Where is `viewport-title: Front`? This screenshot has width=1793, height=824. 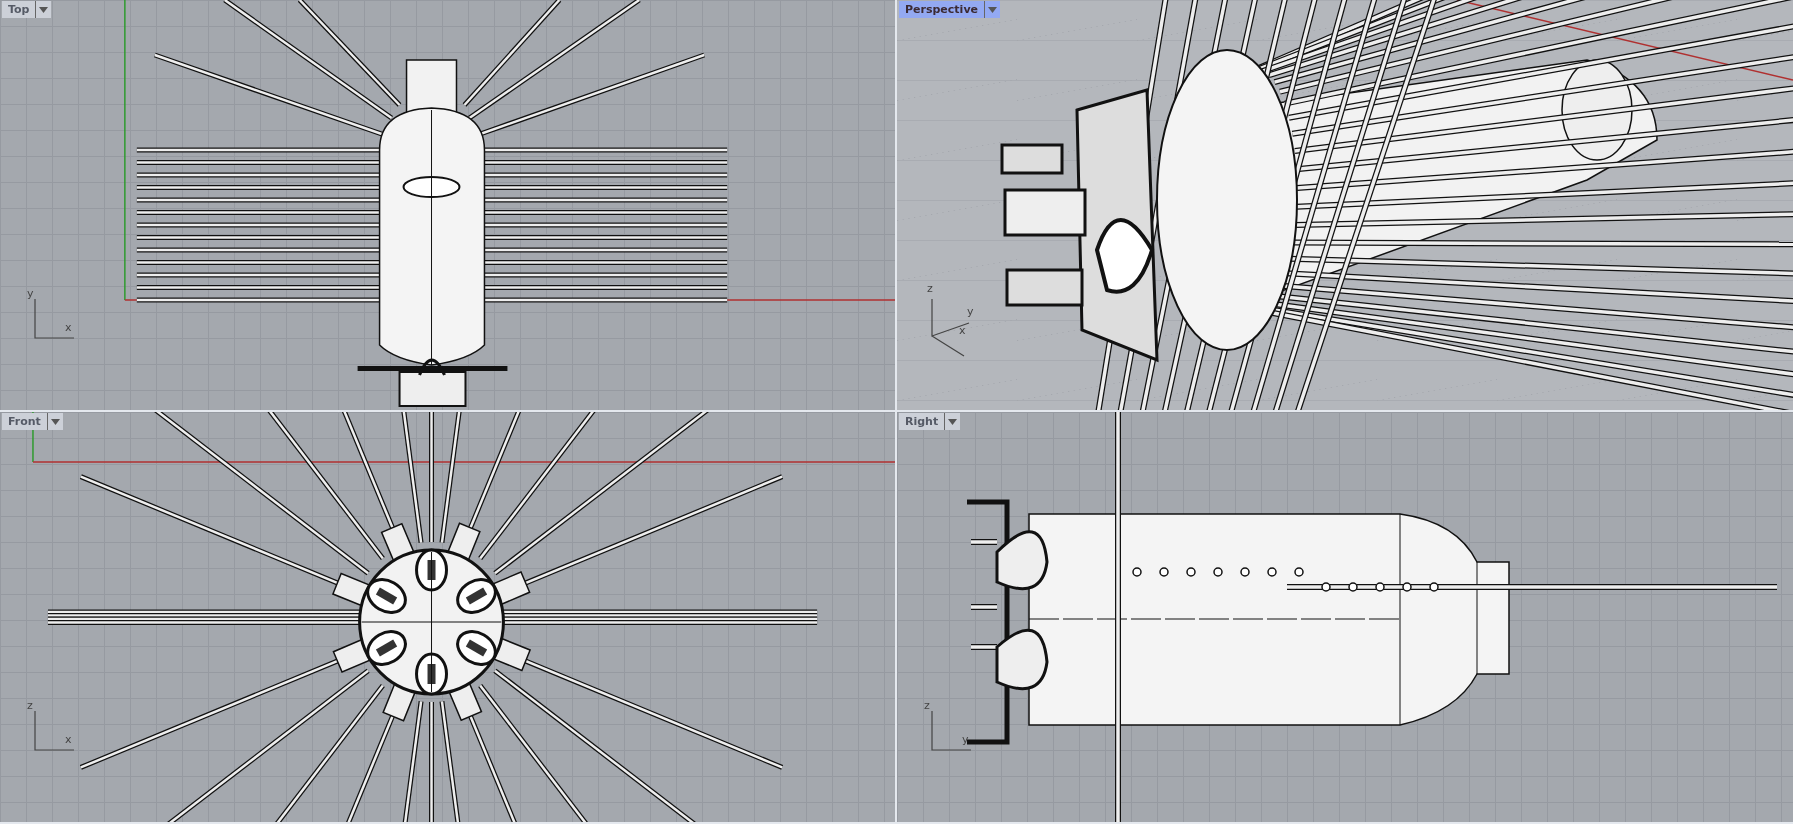
viewport-title: Front is located at coordinates (24, 421).